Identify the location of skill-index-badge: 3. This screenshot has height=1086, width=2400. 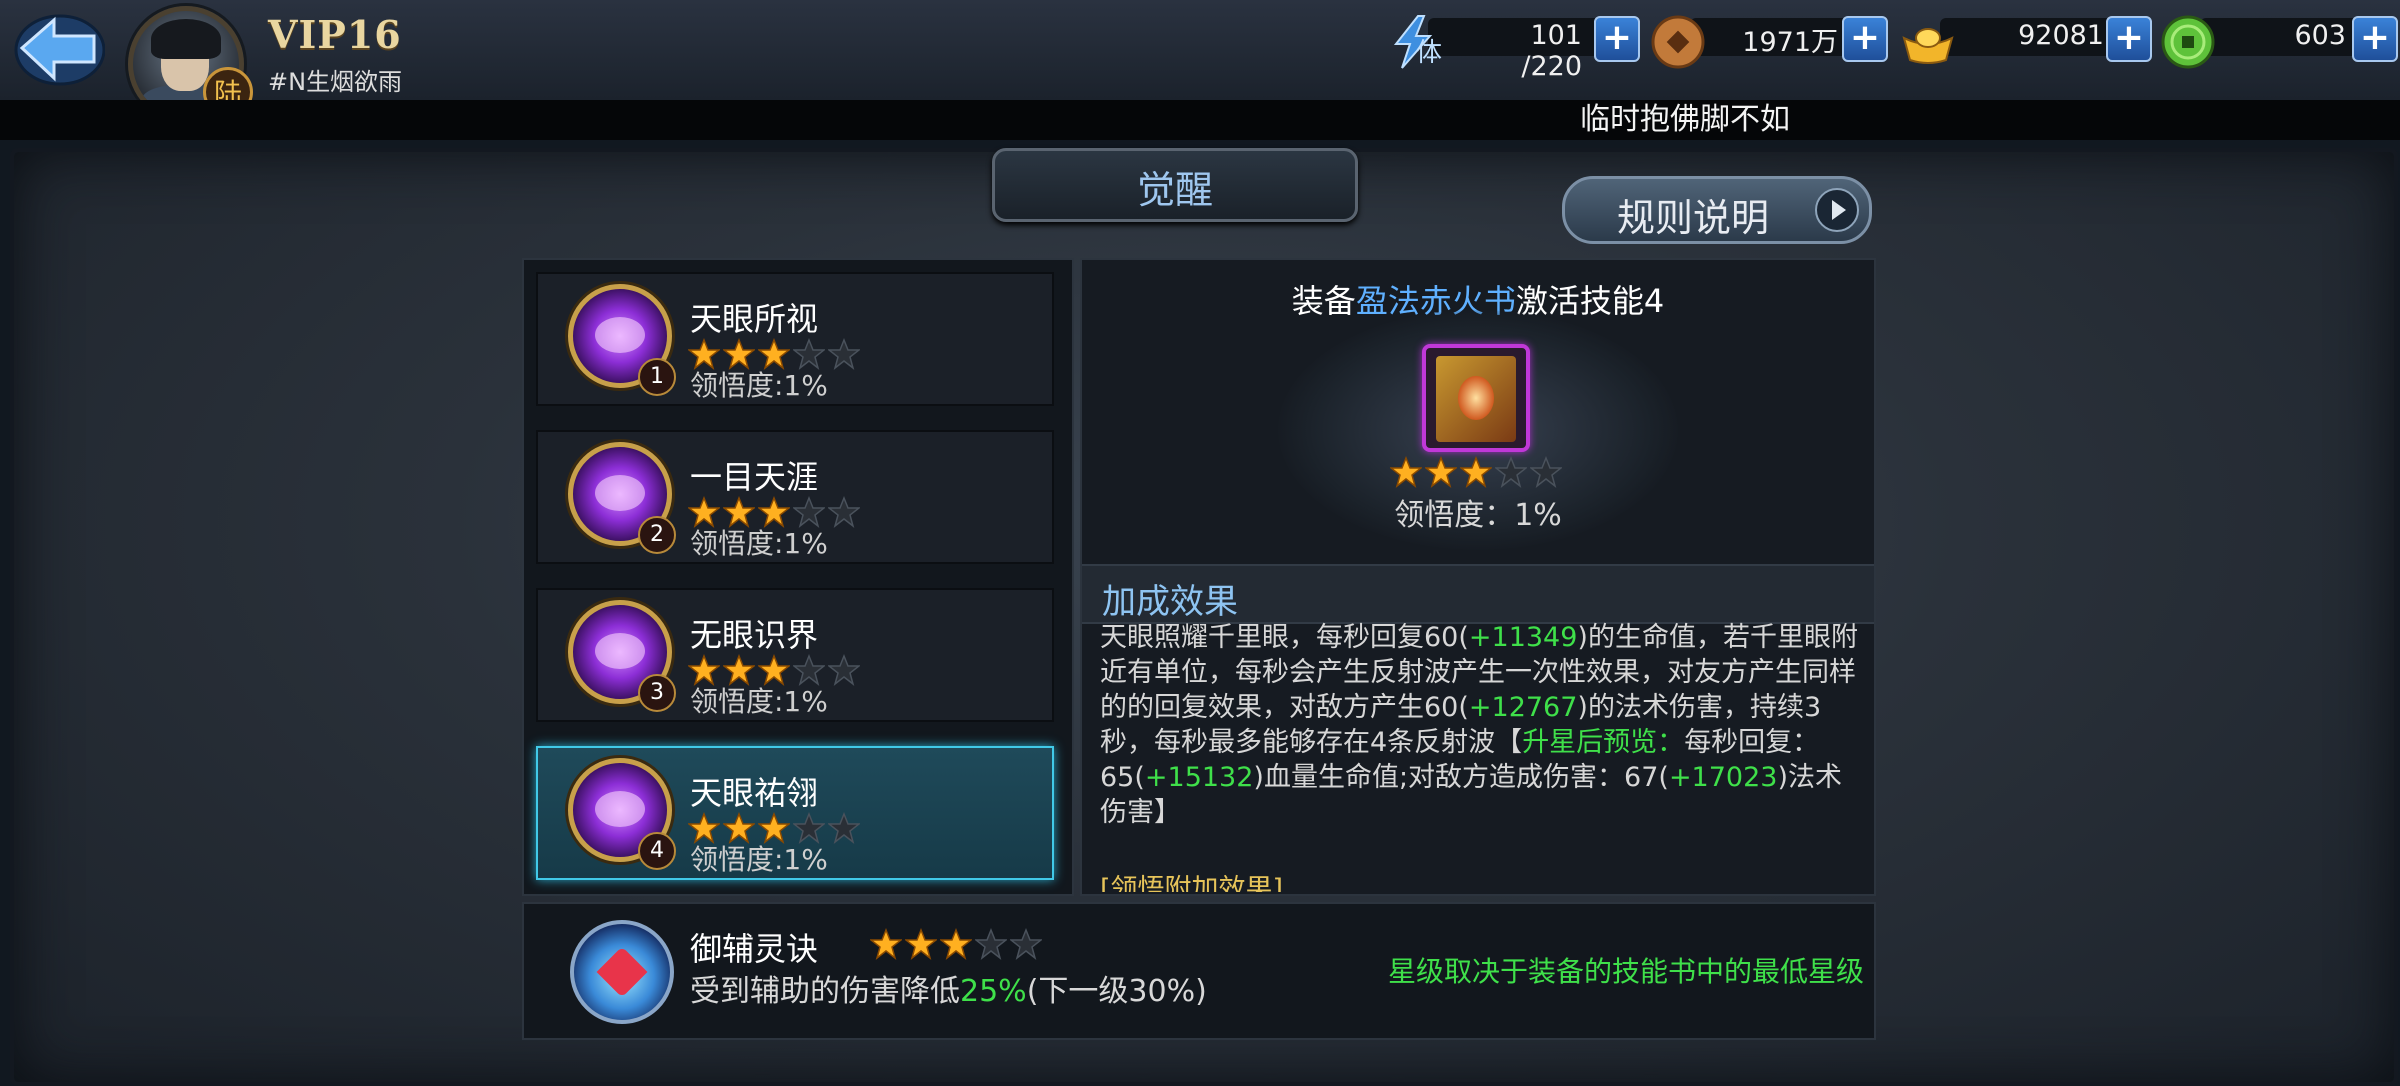
(657, 693).